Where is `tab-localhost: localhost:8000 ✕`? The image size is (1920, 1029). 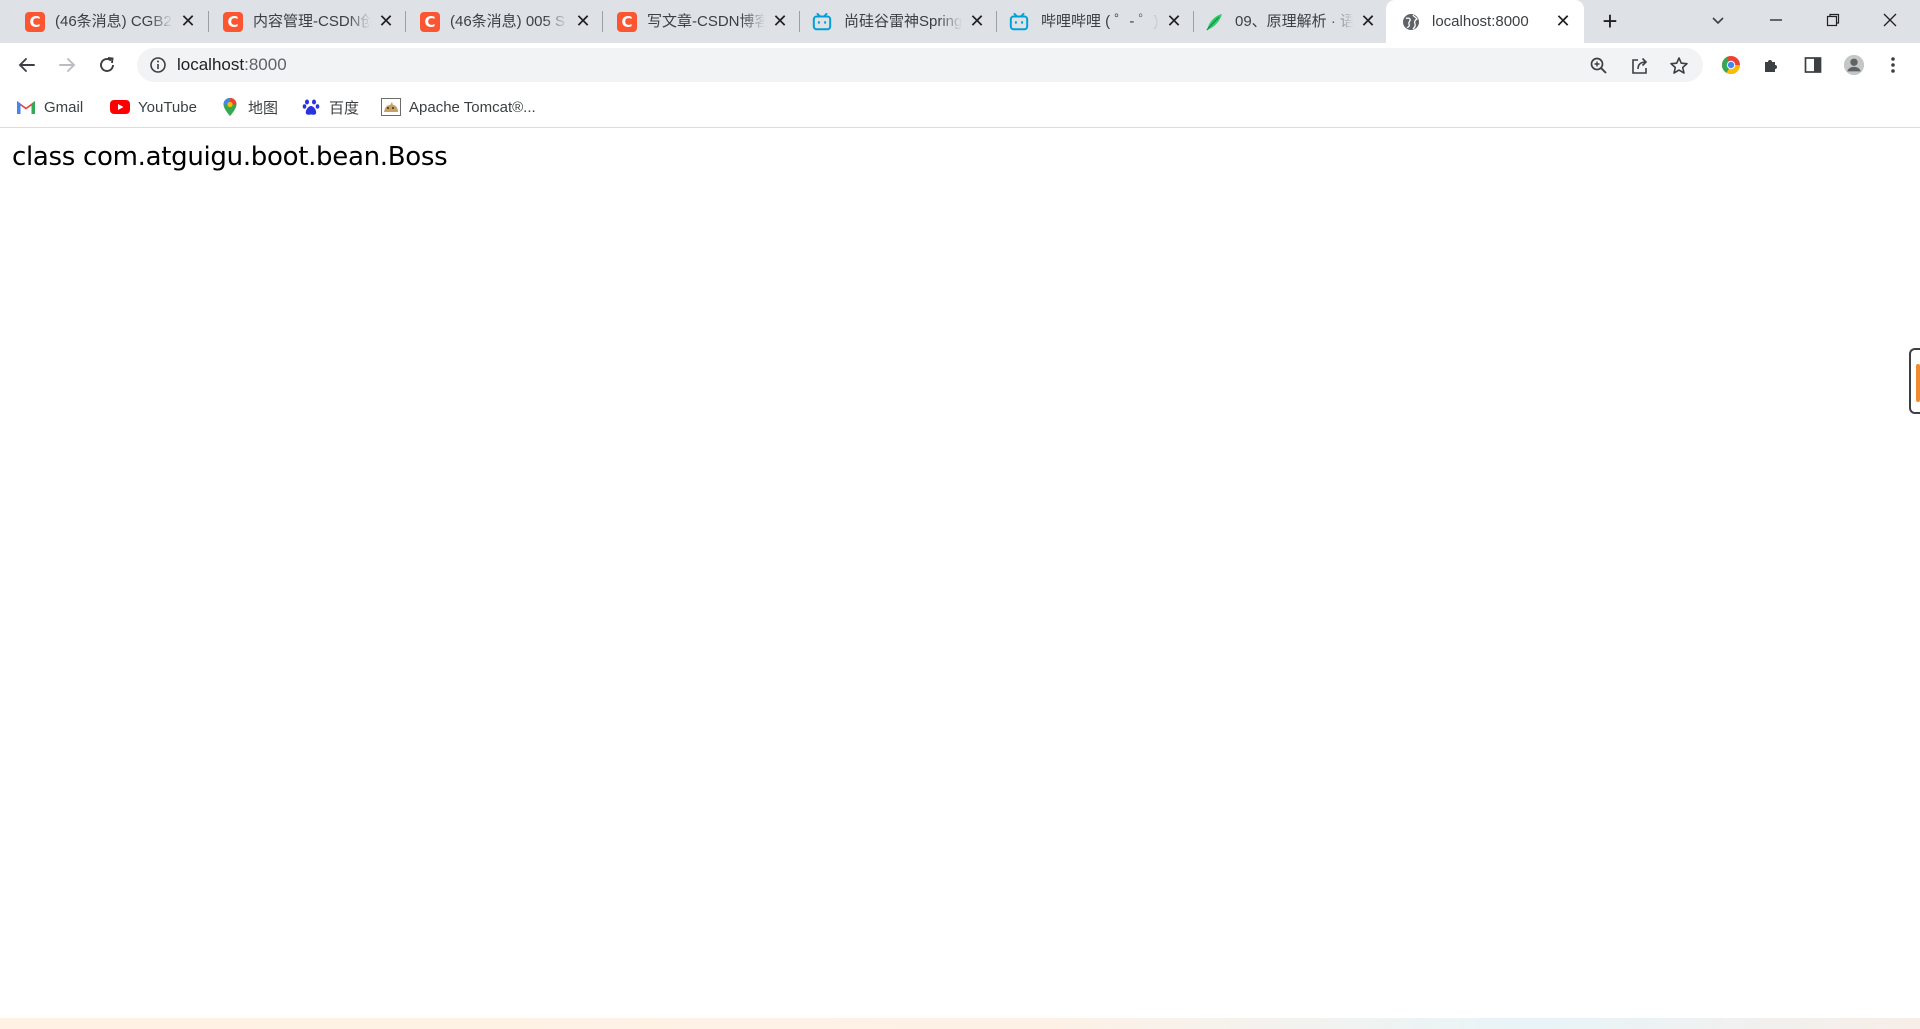 tab-localhost: localhost:8000 ✕ is located at coordinates (1485, 21).